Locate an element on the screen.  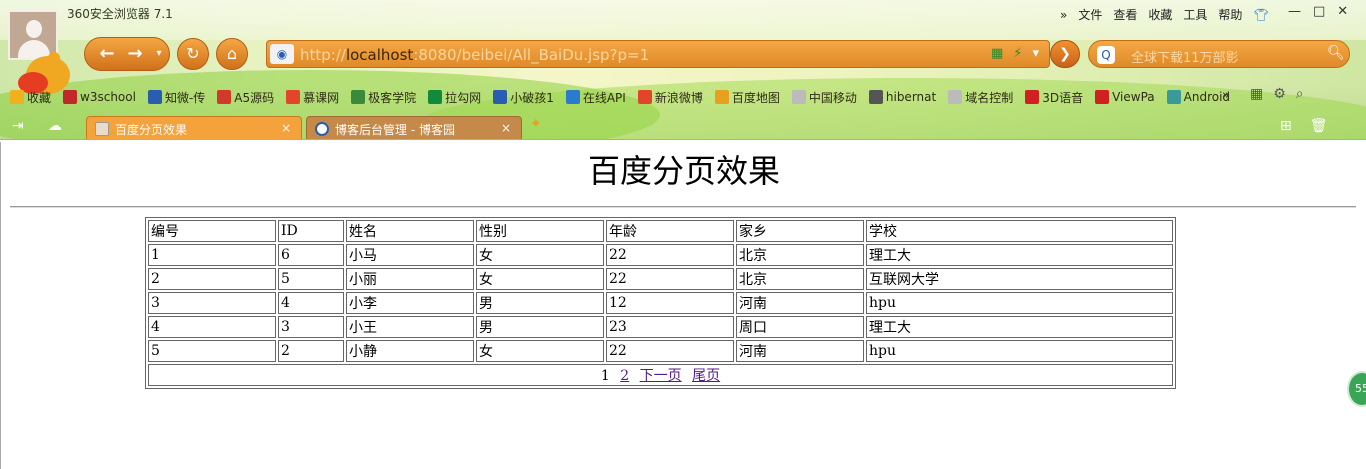
search-engine-icon: Q is located at coordinates (1106, 55).